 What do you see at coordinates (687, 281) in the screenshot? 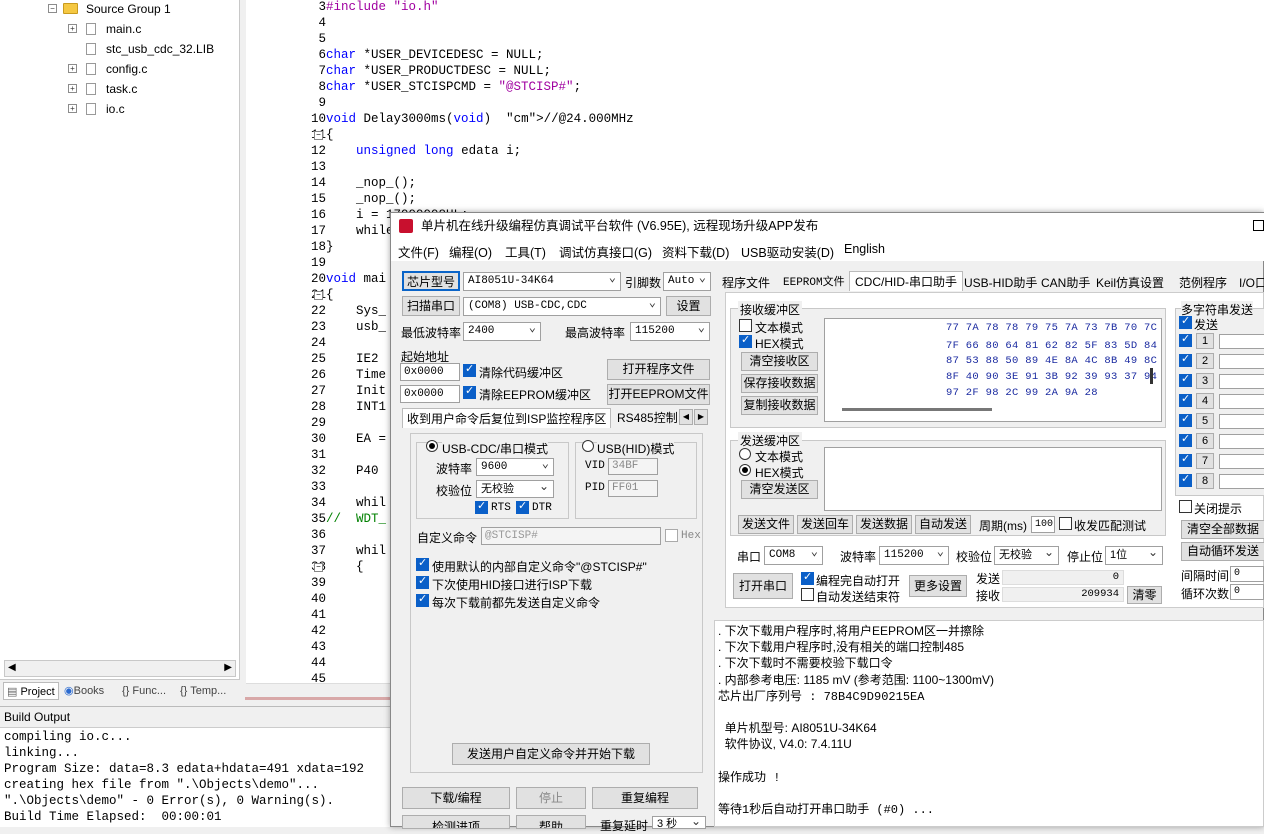
I see `pin-count-select: Auto` at bounding box center [687, 281].